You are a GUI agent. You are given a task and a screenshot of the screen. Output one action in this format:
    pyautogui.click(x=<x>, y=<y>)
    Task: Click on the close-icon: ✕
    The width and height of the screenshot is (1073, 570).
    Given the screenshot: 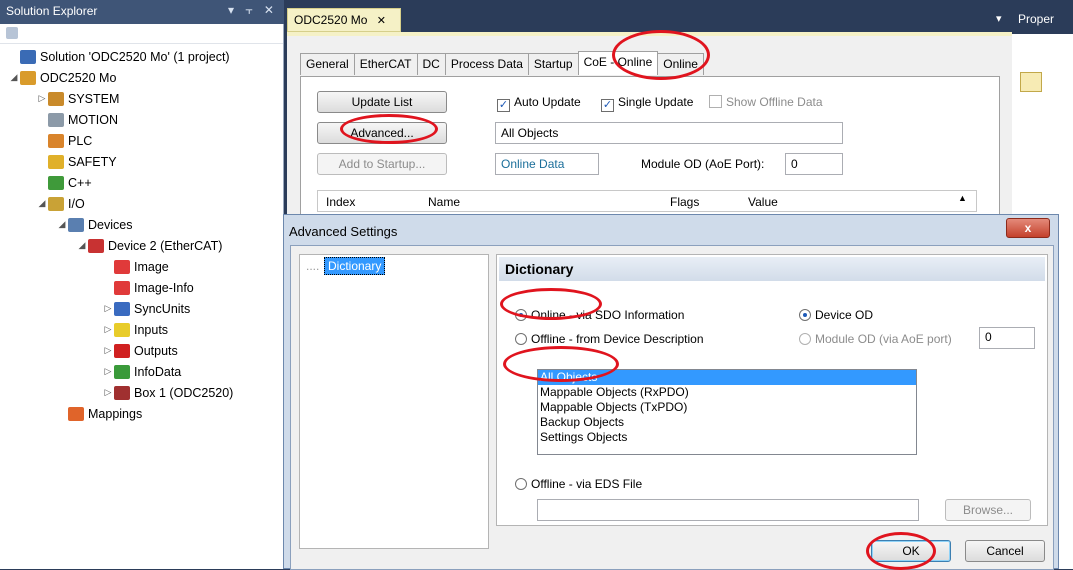 What is the action you would take?
    pyautogui.click(x=381, y=21)
    